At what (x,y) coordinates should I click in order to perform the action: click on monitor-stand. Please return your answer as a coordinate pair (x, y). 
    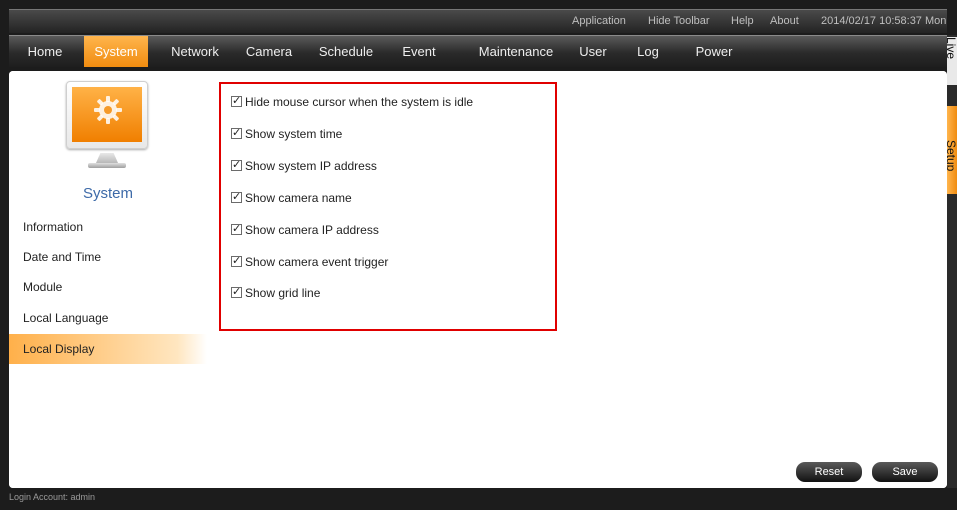
    Looking at the image, I should click on (107, 158).